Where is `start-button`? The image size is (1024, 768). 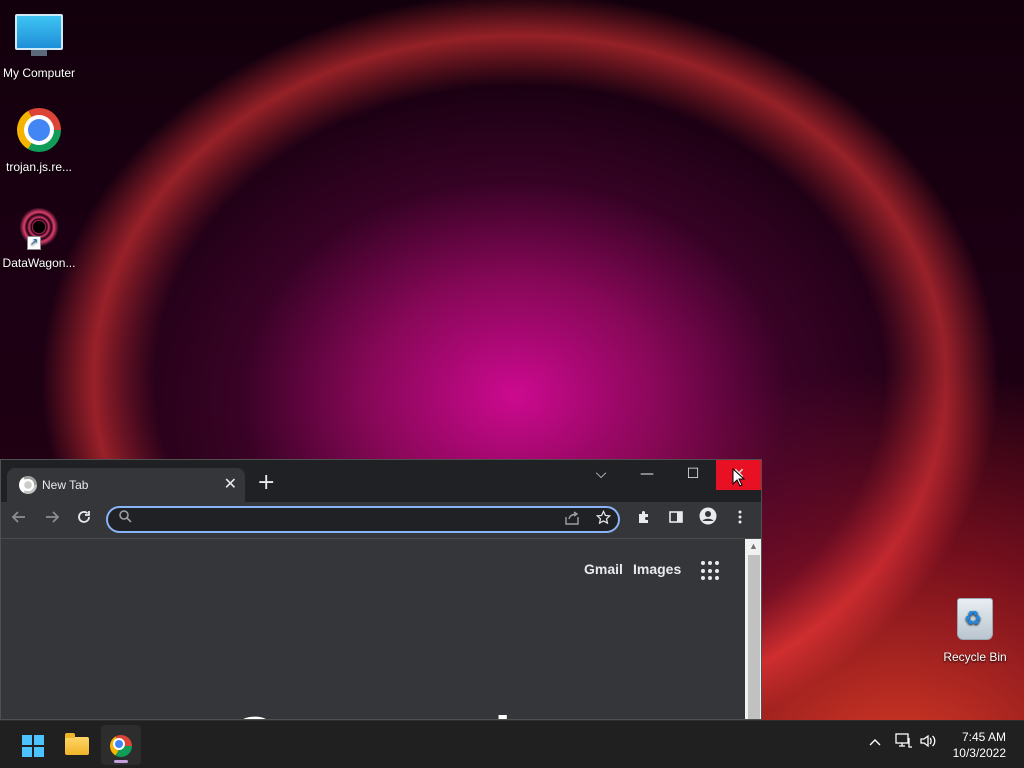 start-button is located at coordinates (32, 745).